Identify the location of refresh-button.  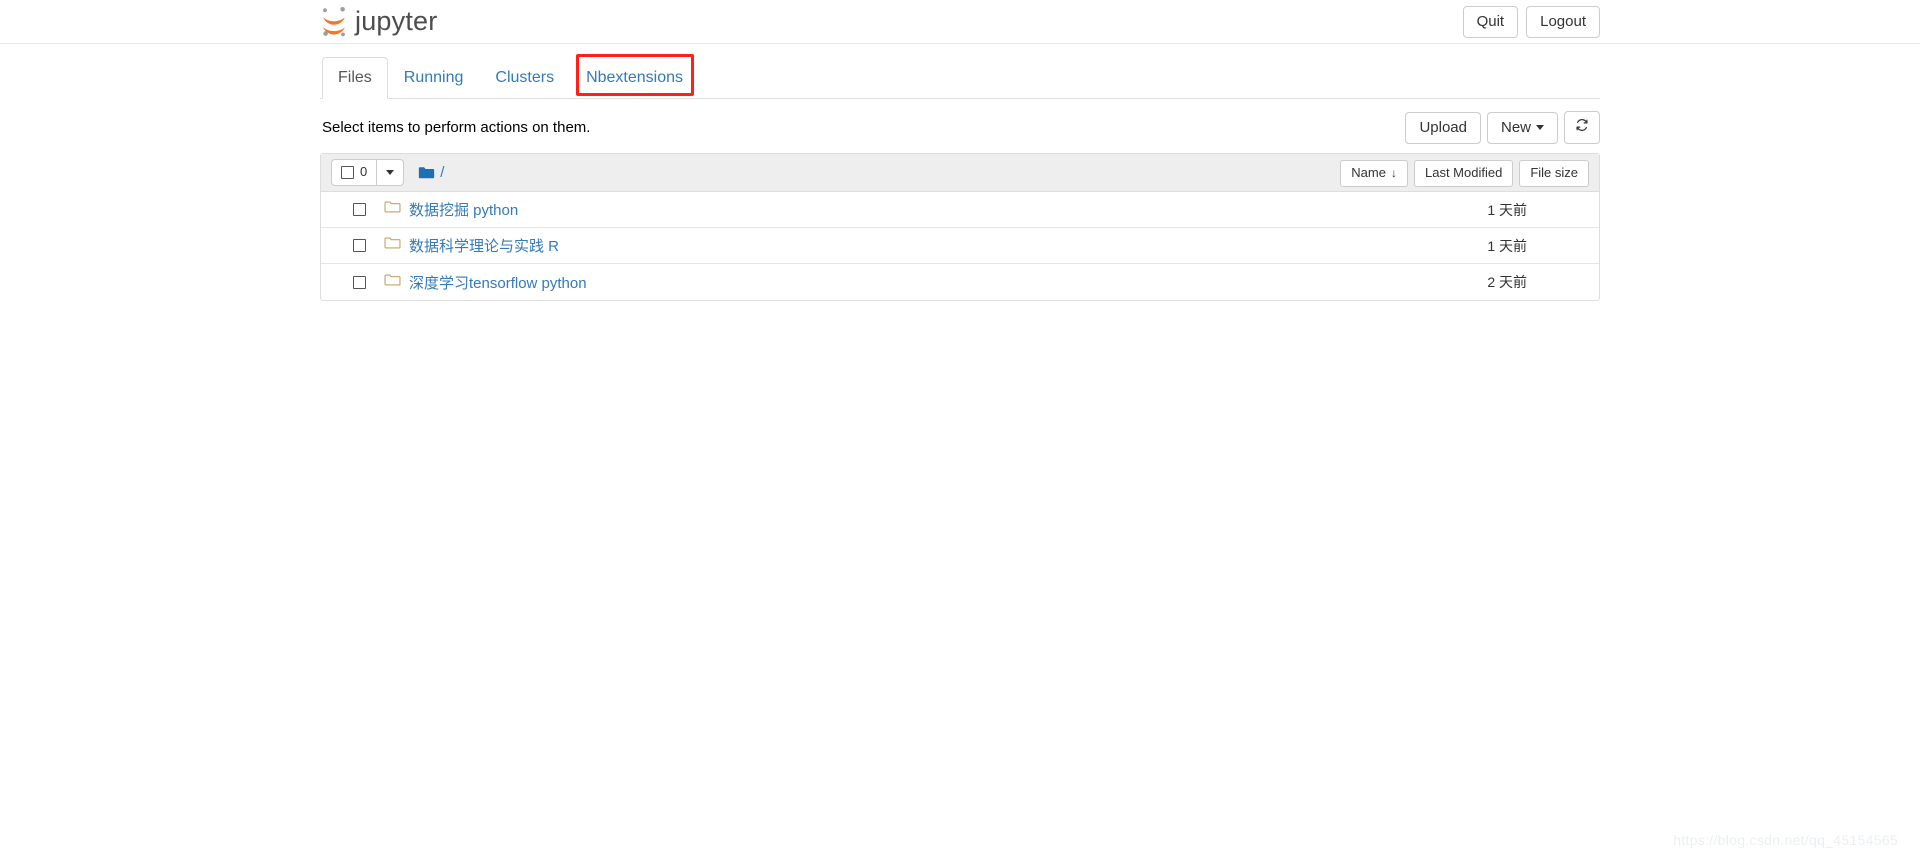
(1582, 127).